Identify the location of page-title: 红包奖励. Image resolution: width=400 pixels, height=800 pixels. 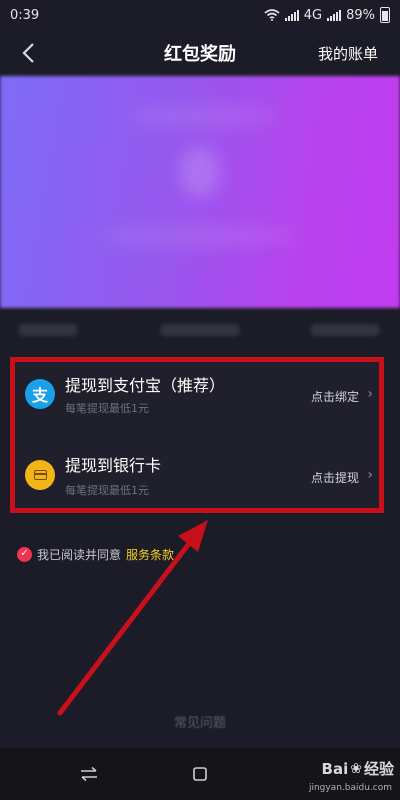
(200, 54).